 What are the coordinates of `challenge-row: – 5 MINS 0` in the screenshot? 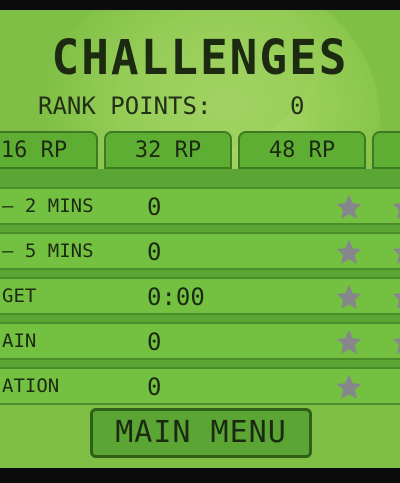 It's located at (200, 251).